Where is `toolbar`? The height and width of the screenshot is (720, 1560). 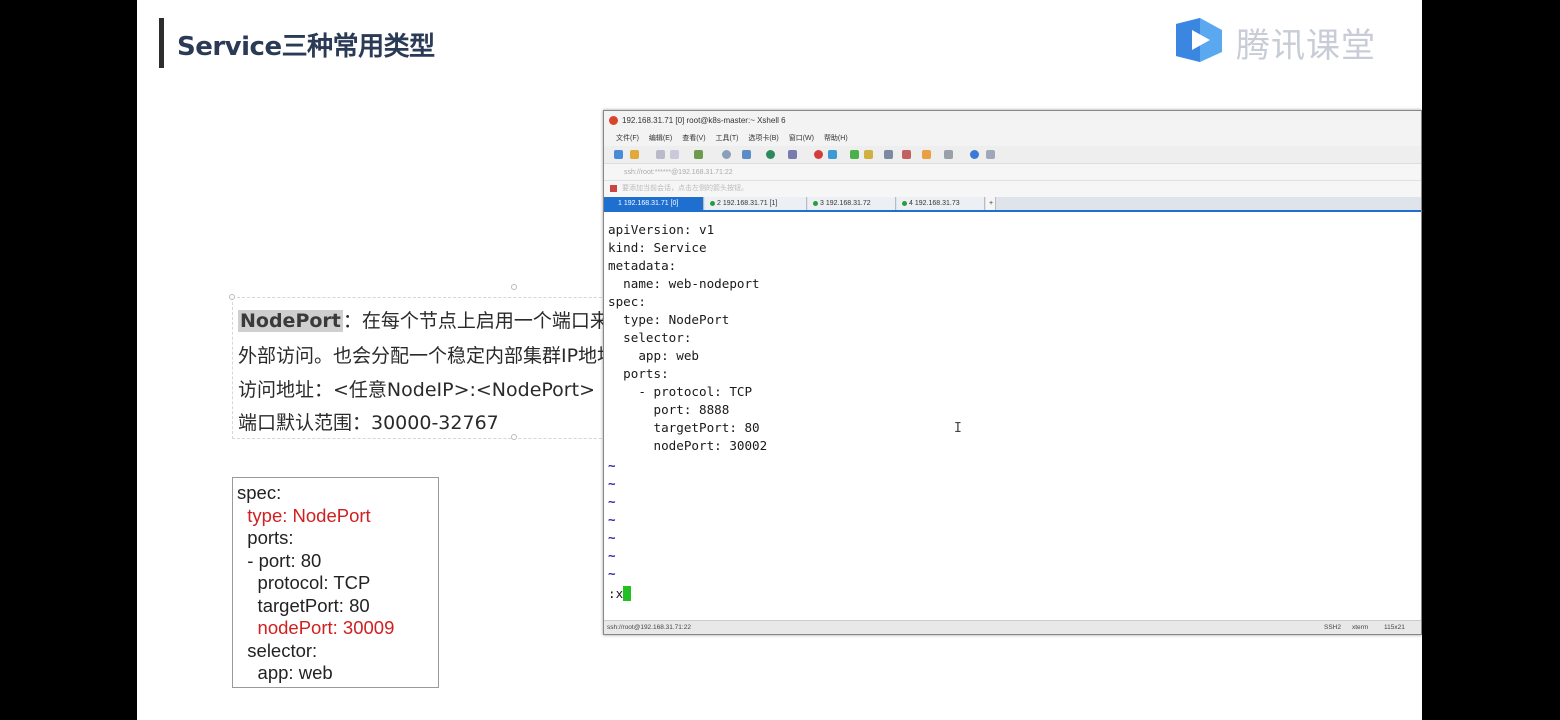
toolbar is located at coordinates (1012, 155).